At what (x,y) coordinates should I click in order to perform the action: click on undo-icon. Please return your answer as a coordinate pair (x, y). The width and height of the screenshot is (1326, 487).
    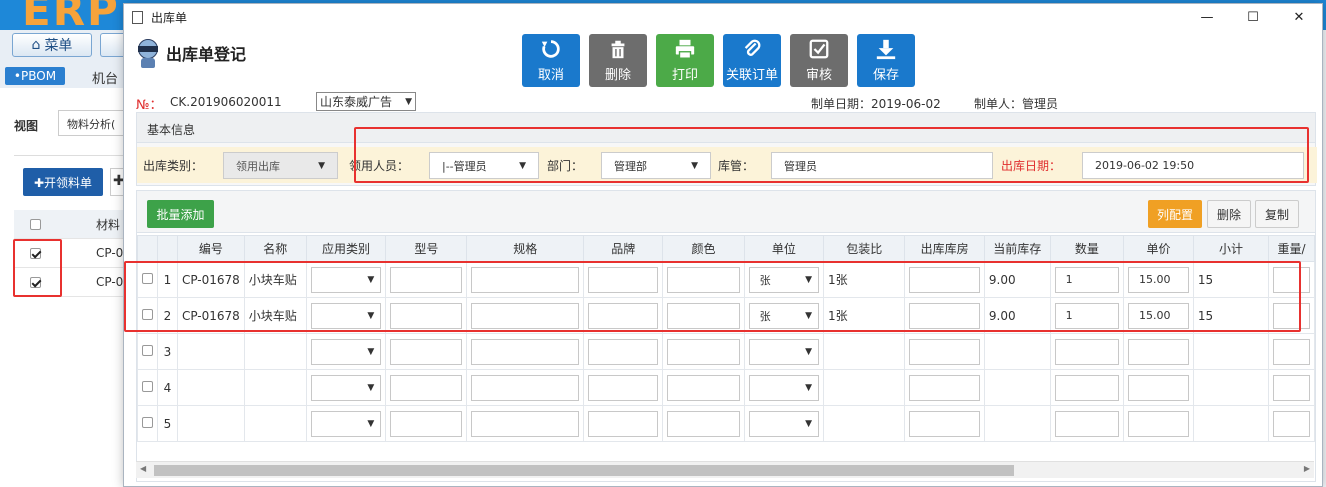
    Looking at the image, I should click on (550, 49).